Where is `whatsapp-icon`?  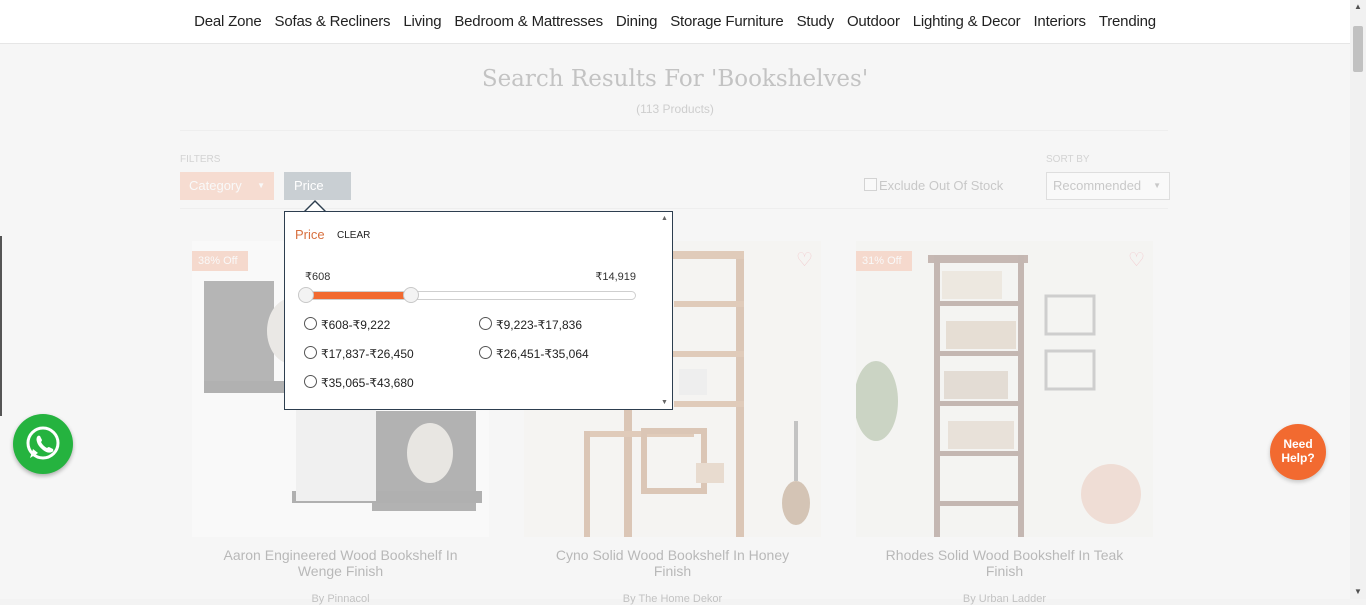 whatsapp-icon is located at coordinates (43, 443).